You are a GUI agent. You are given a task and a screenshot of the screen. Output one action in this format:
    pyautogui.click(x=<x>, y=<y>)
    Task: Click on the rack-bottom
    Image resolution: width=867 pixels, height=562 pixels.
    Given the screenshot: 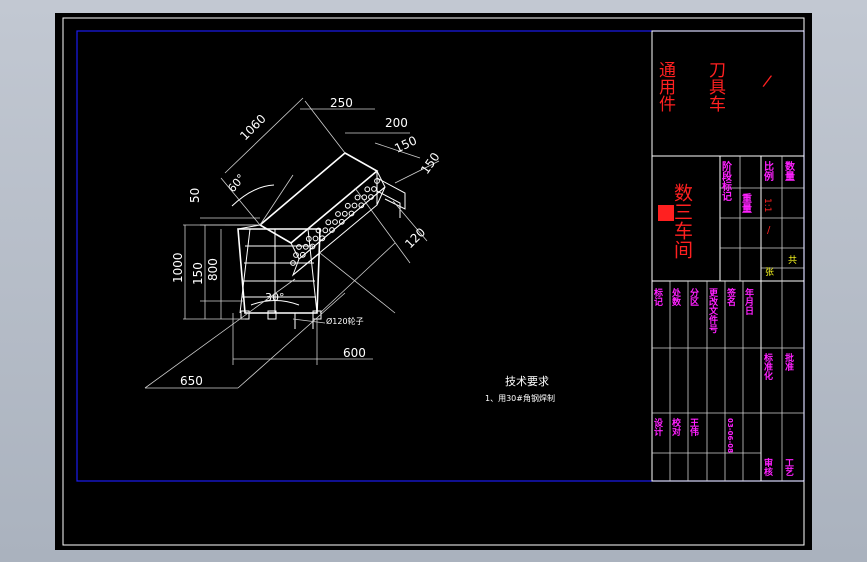 What is the action you would take?
    pyautogui.click(x=338, y=231)
    